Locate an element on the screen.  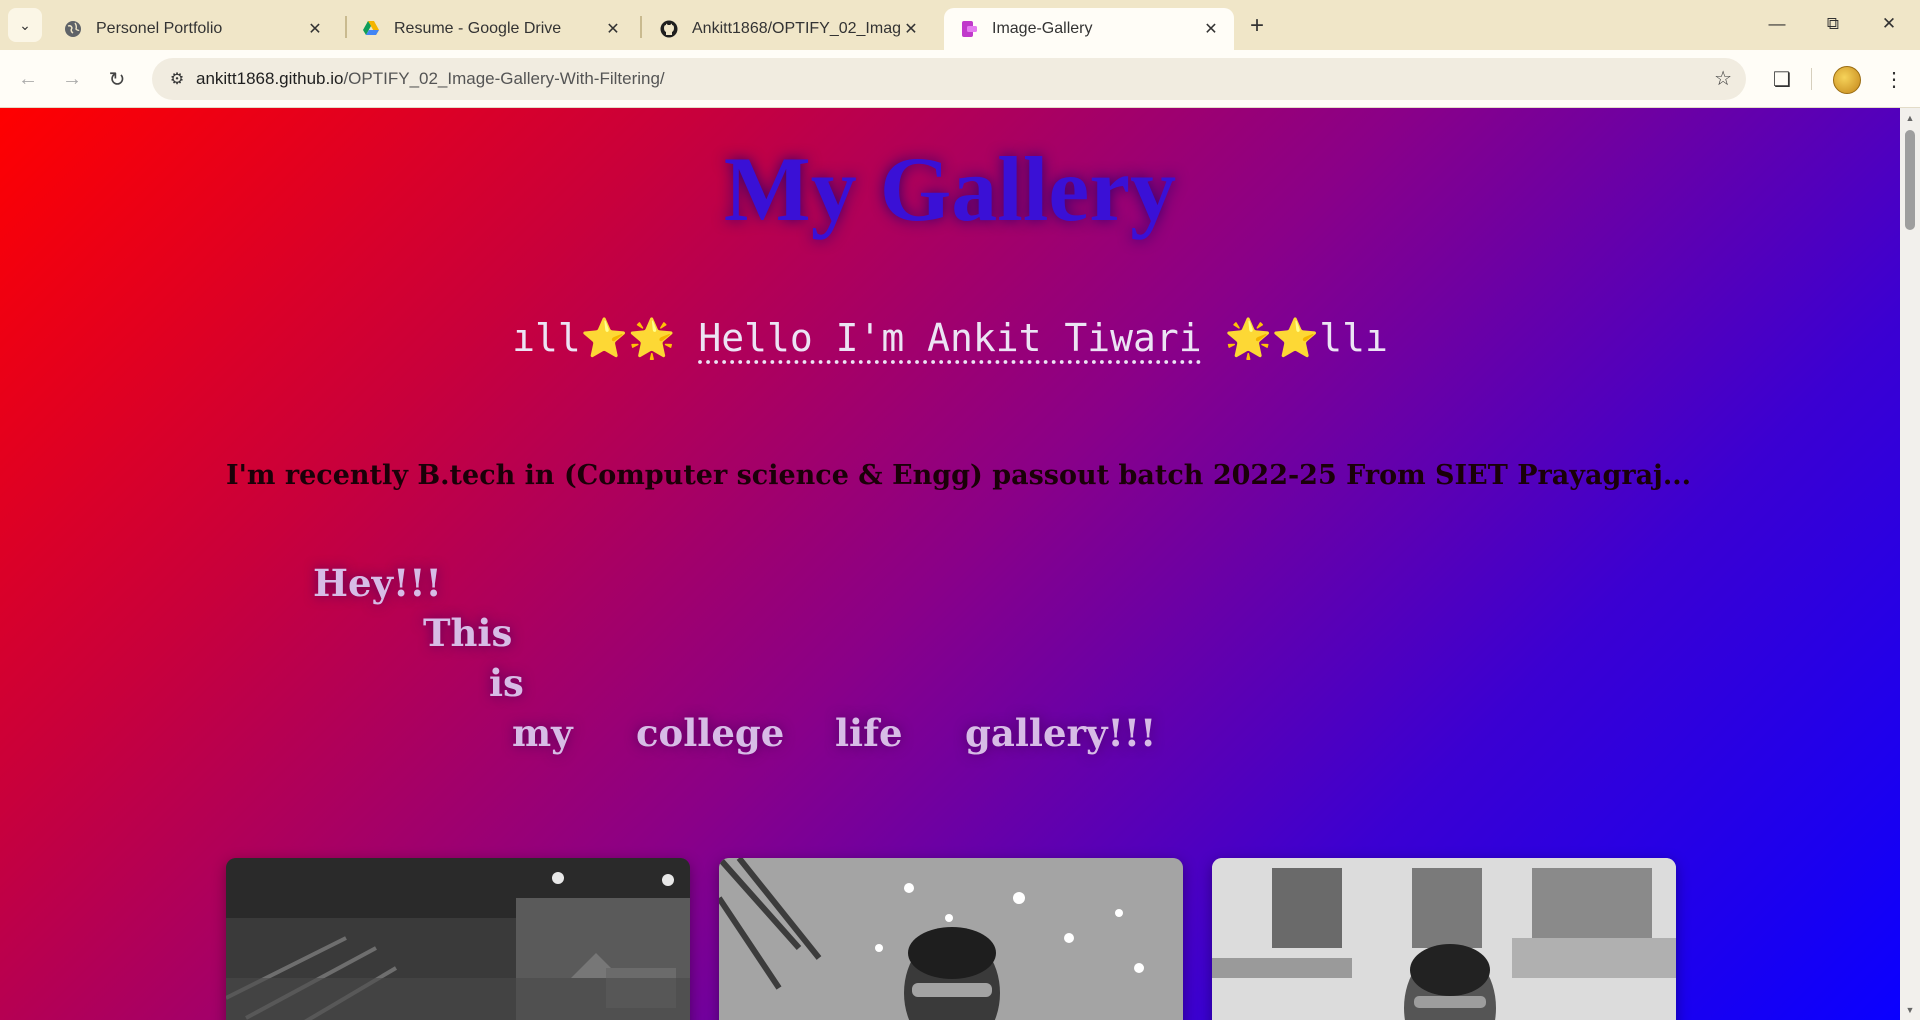
bookmark-star-icon: ☆ is located at coordinates (1723, 78).